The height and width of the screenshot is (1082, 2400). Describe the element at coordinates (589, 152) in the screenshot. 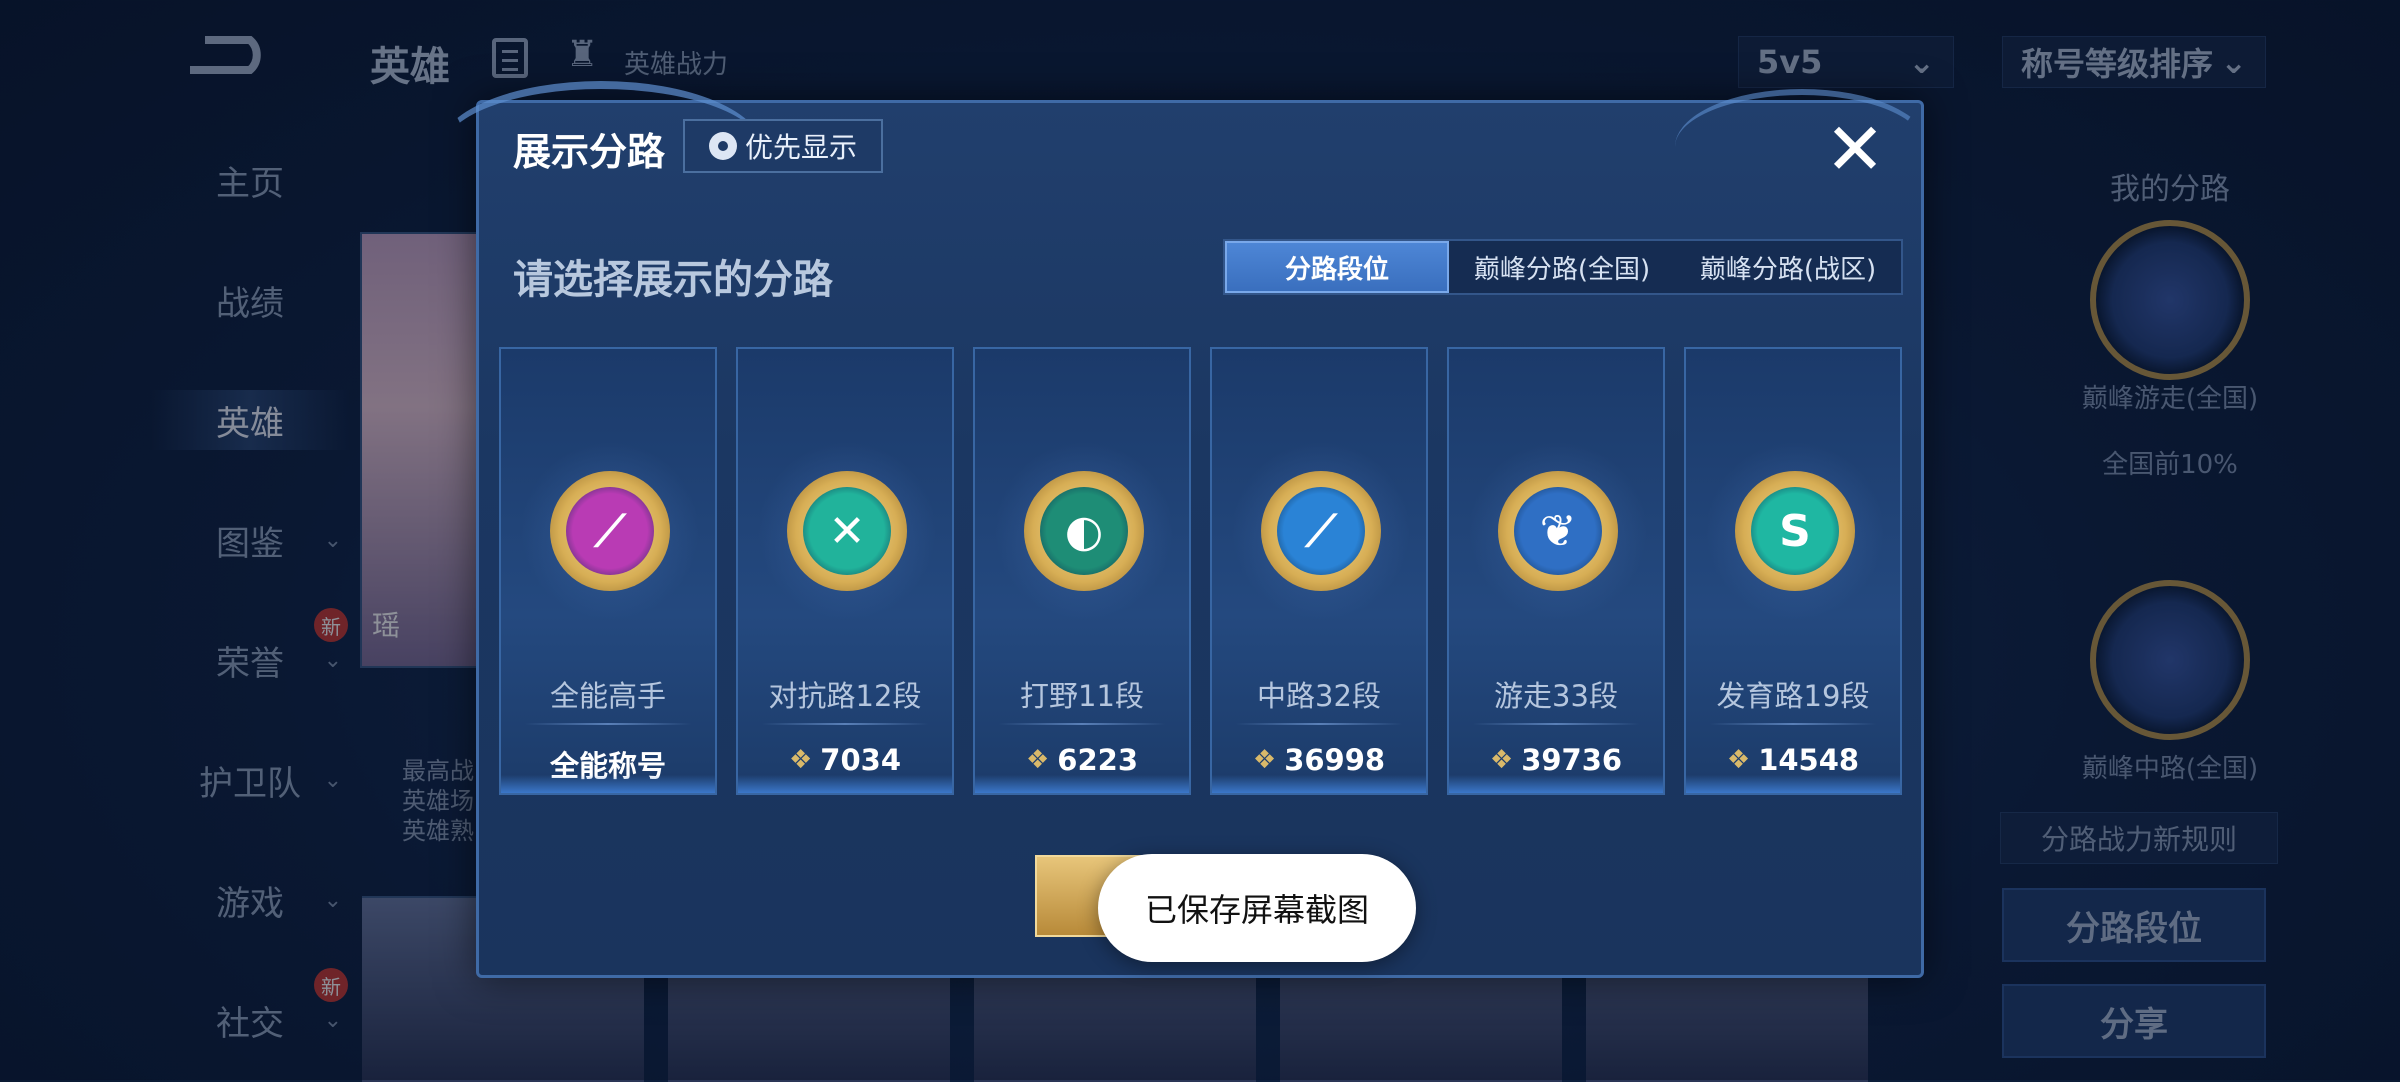

I see `dialog-title: 展示分路` at that location.